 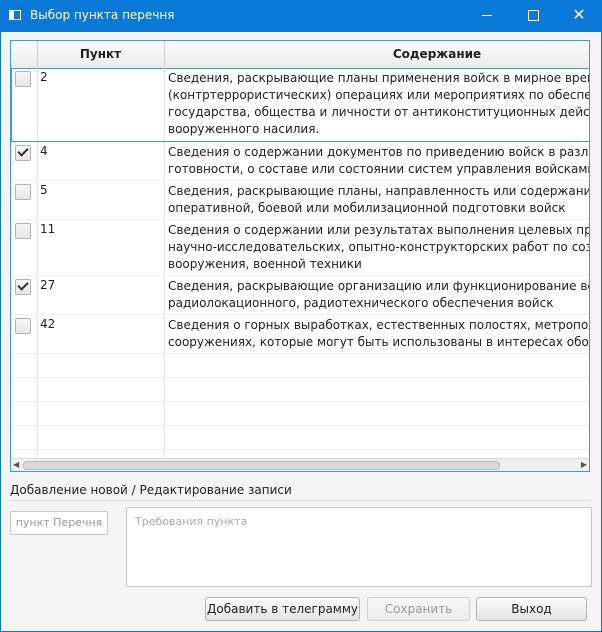 I want to click on add-to-telegram-button: Добавить в телеграмму, so click(x=282, y=609).